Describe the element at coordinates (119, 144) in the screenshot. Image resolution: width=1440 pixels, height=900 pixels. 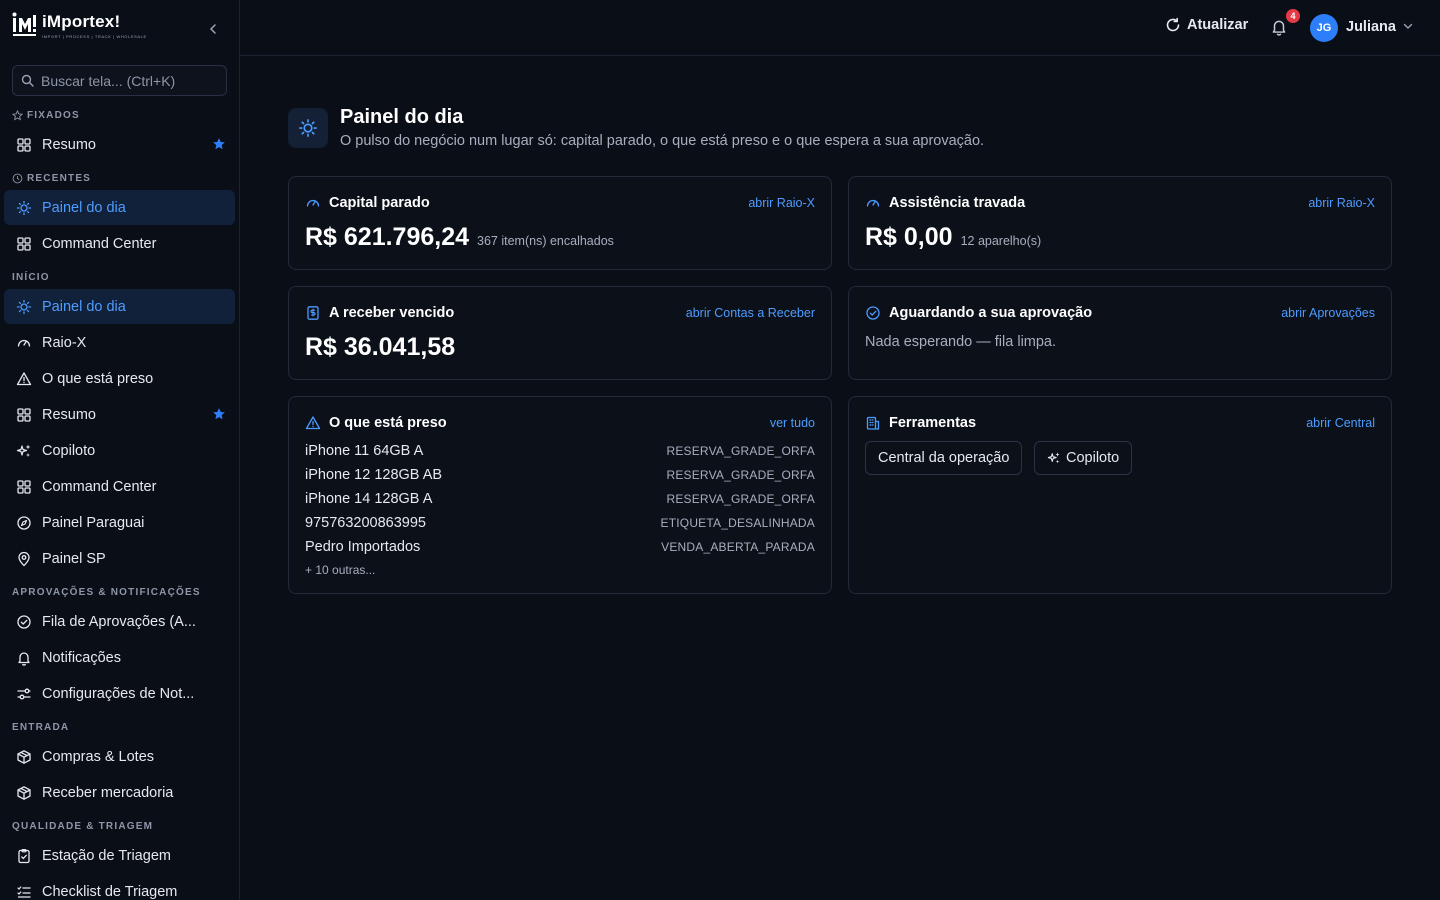
I see `sidebar-item-resumo-pinned: Resumo` at that location.